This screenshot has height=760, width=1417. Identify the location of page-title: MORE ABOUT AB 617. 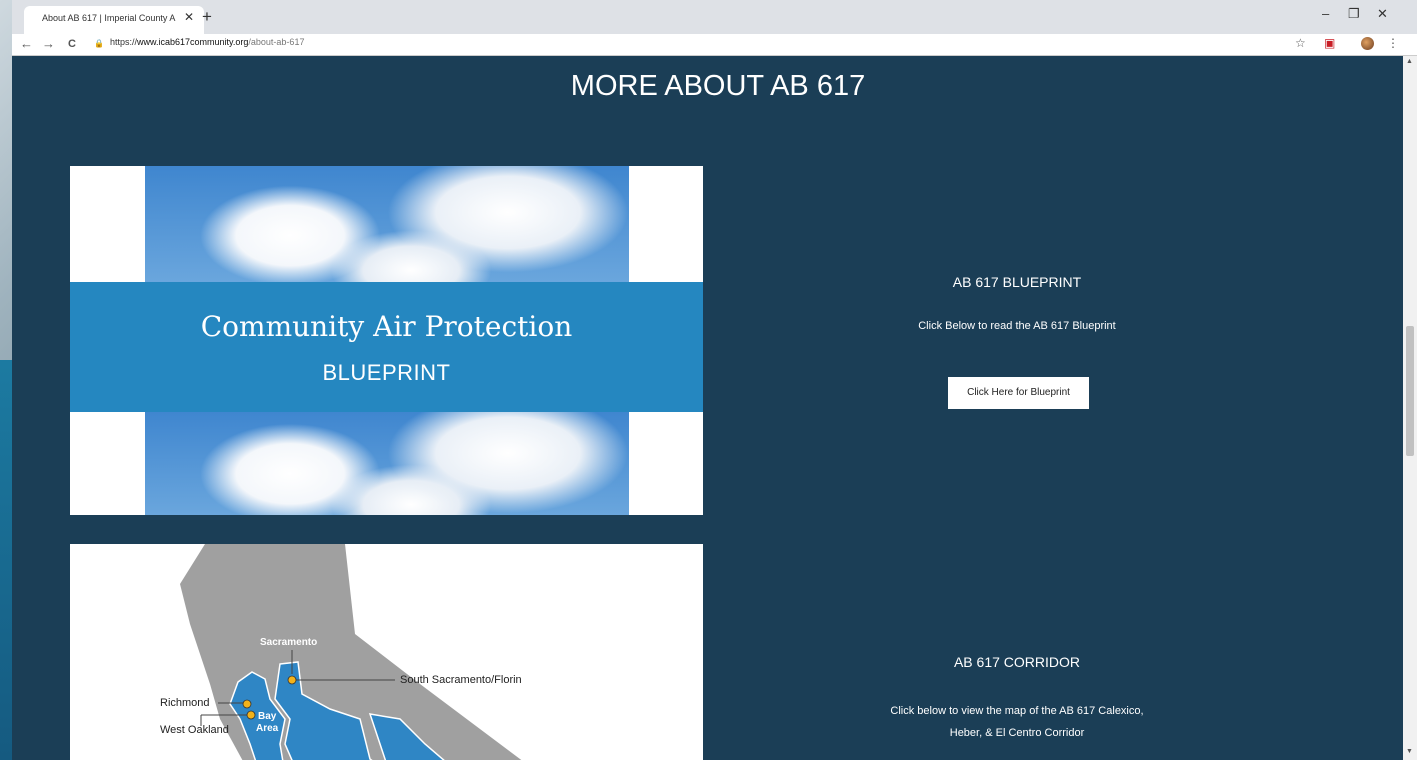
(718, 86).